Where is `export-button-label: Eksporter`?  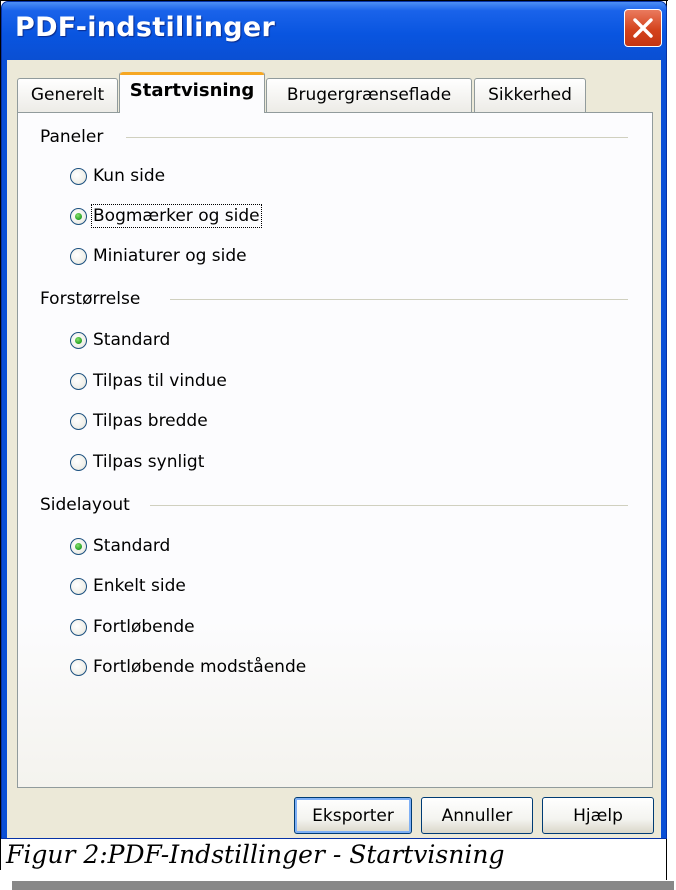
export-button-label: Eksporter is located at coordinates (353, 816).